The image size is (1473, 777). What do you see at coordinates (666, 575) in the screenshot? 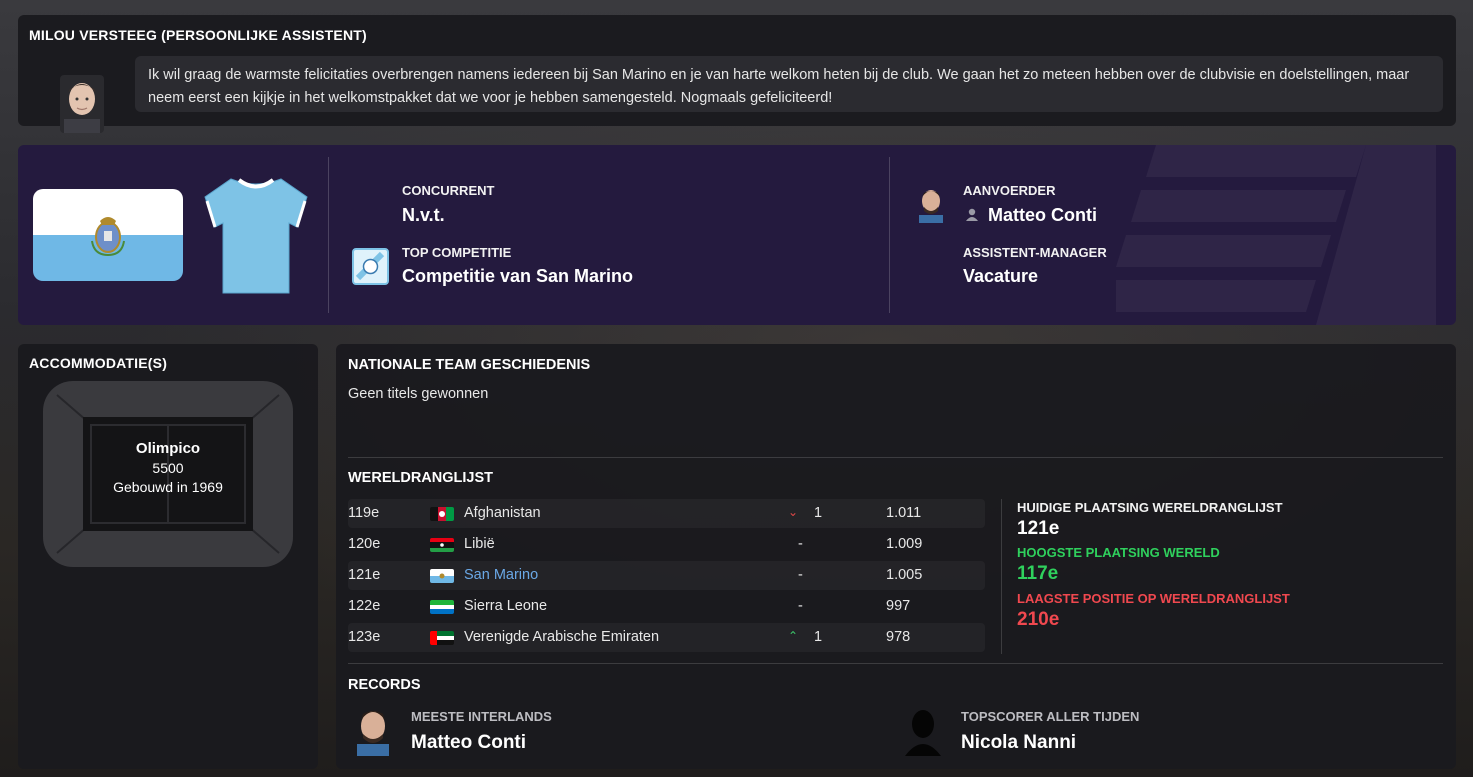
I see `ranking-row: 121e San Marino - 1.005` at bounding box center [666, 575].